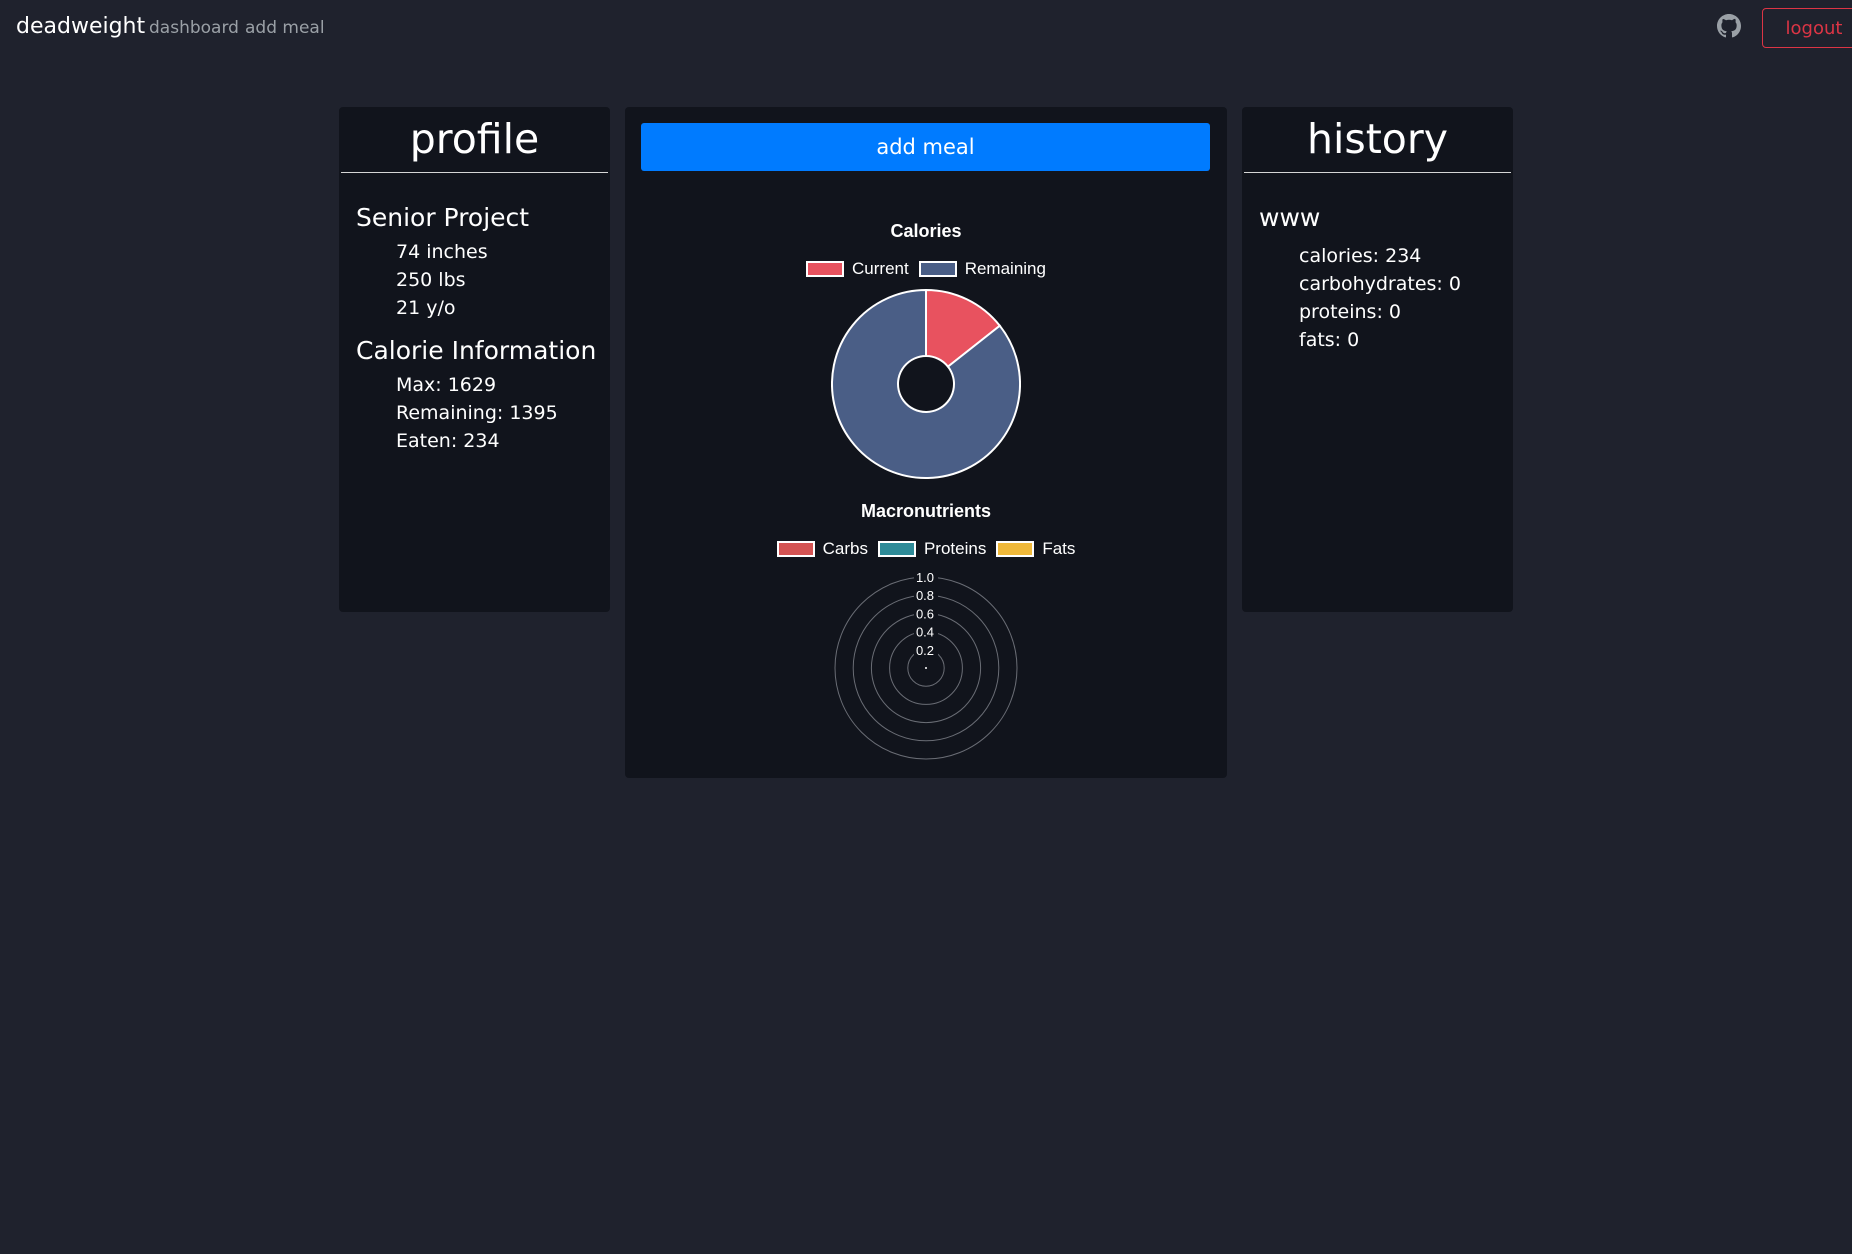 The image size is (1852, 1254). I want to click on logout-button: logout, so click(1807, 28).